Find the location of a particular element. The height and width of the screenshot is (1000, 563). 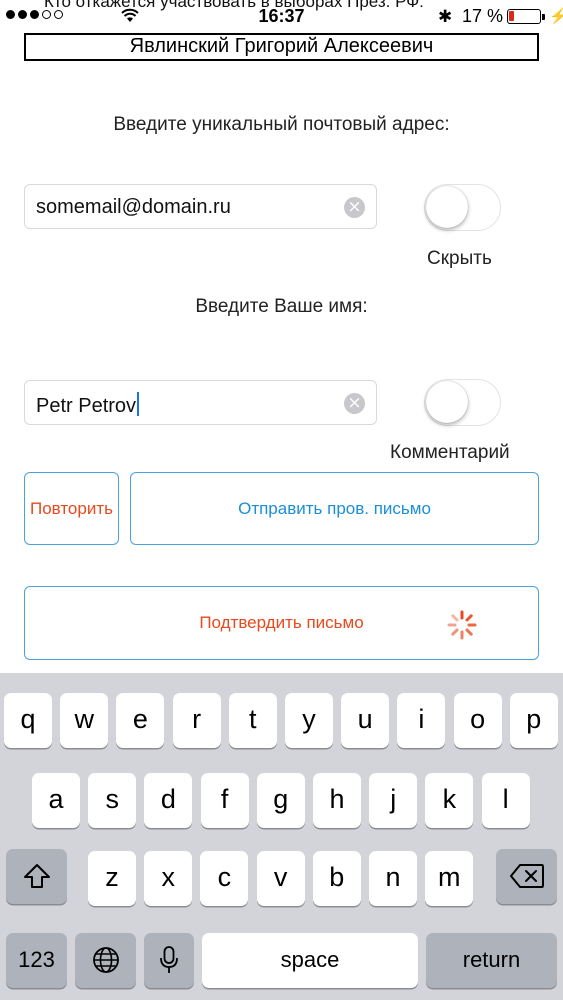

battery-icon is located at coordinates (524, 16).